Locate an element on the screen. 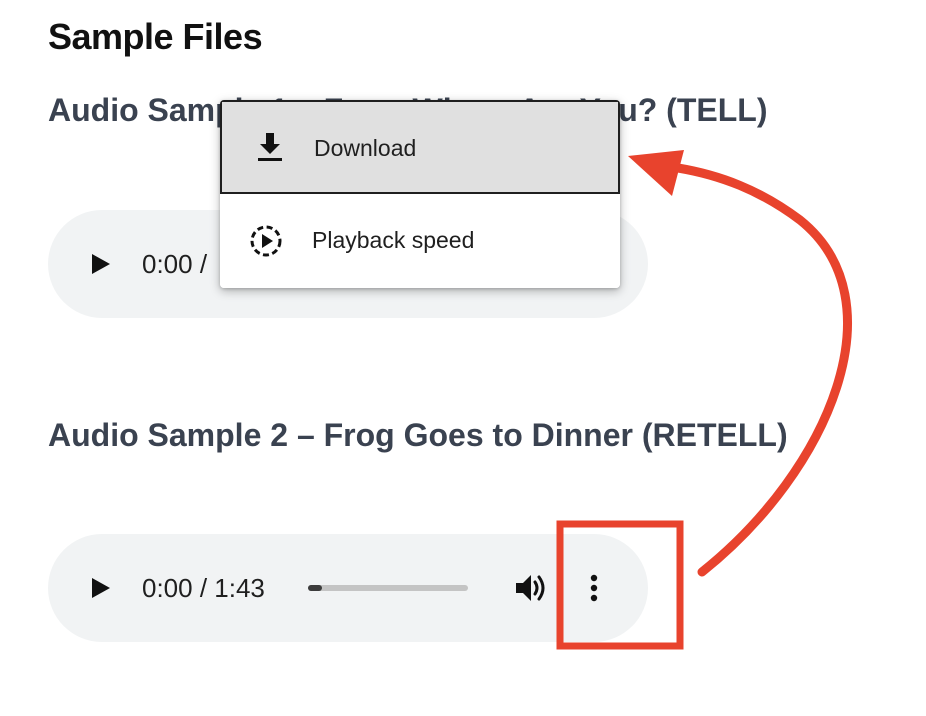 This screenshot has height=716, width=926. audio-player-2: 0:00 / 1:43 is located at coordinates (348, 588).